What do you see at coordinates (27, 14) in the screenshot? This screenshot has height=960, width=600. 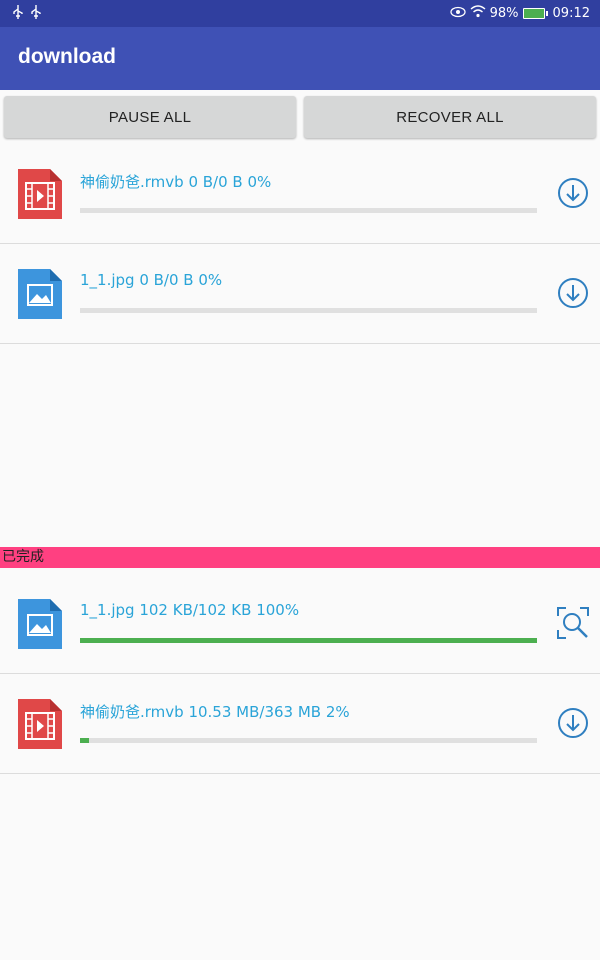 I see `status-left-icons` at bounding box center [27, 14].